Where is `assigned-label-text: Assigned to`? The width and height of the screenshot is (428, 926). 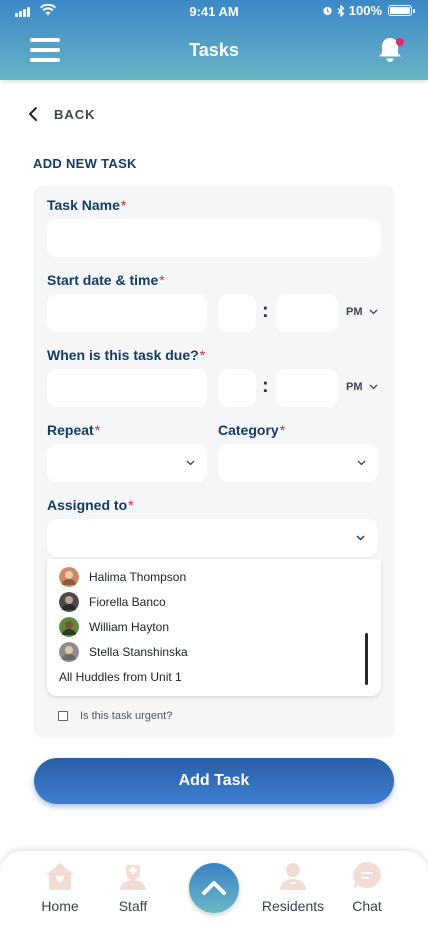
assigned-label-text: Assigned to is located at coordinates (87, 505).